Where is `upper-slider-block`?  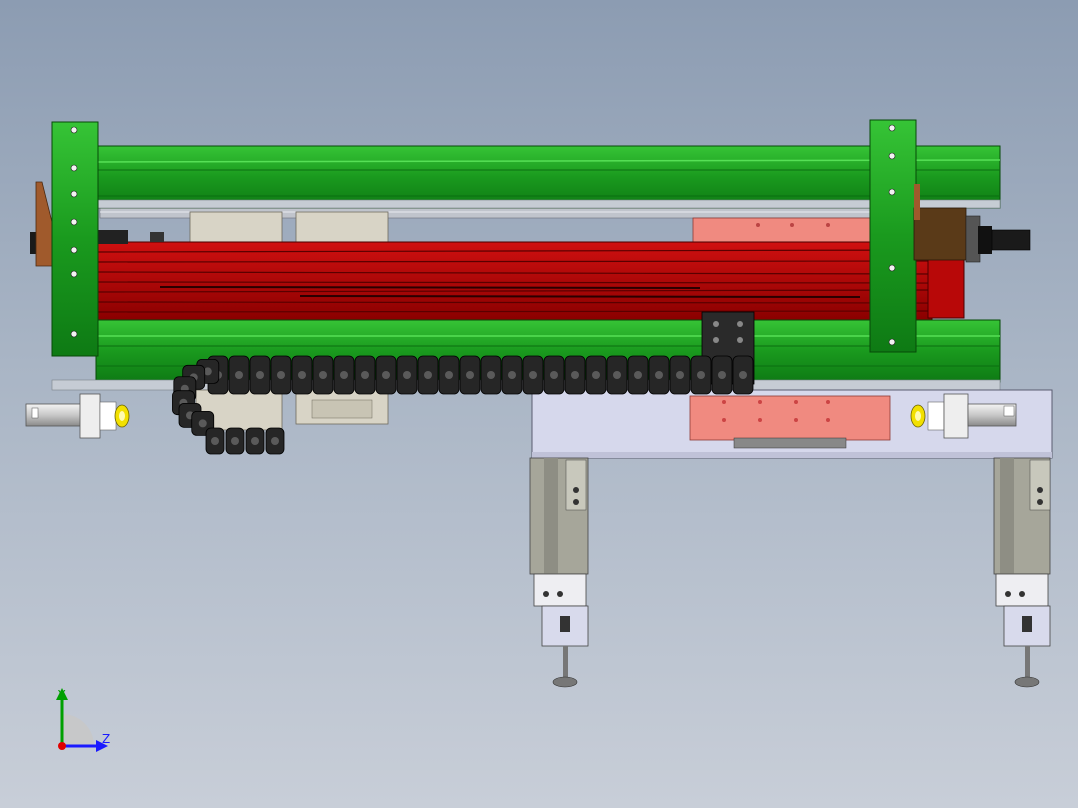 upper-slider-block is located at coordinates (783, 230).